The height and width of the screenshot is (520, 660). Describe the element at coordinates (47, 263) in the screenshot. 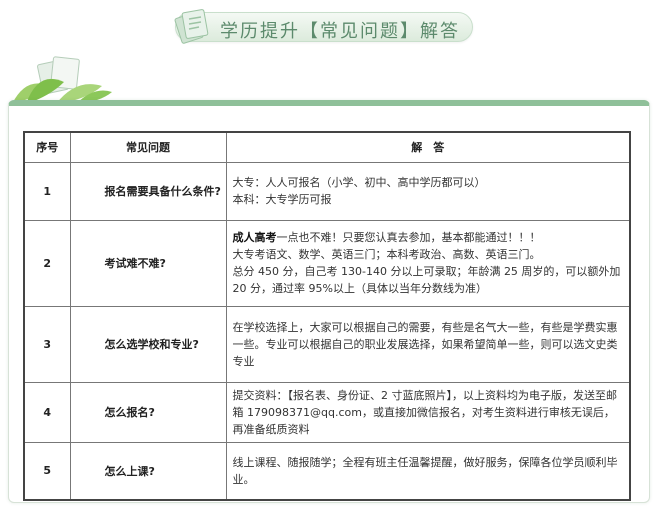

I see `row-number: 2` at that location.